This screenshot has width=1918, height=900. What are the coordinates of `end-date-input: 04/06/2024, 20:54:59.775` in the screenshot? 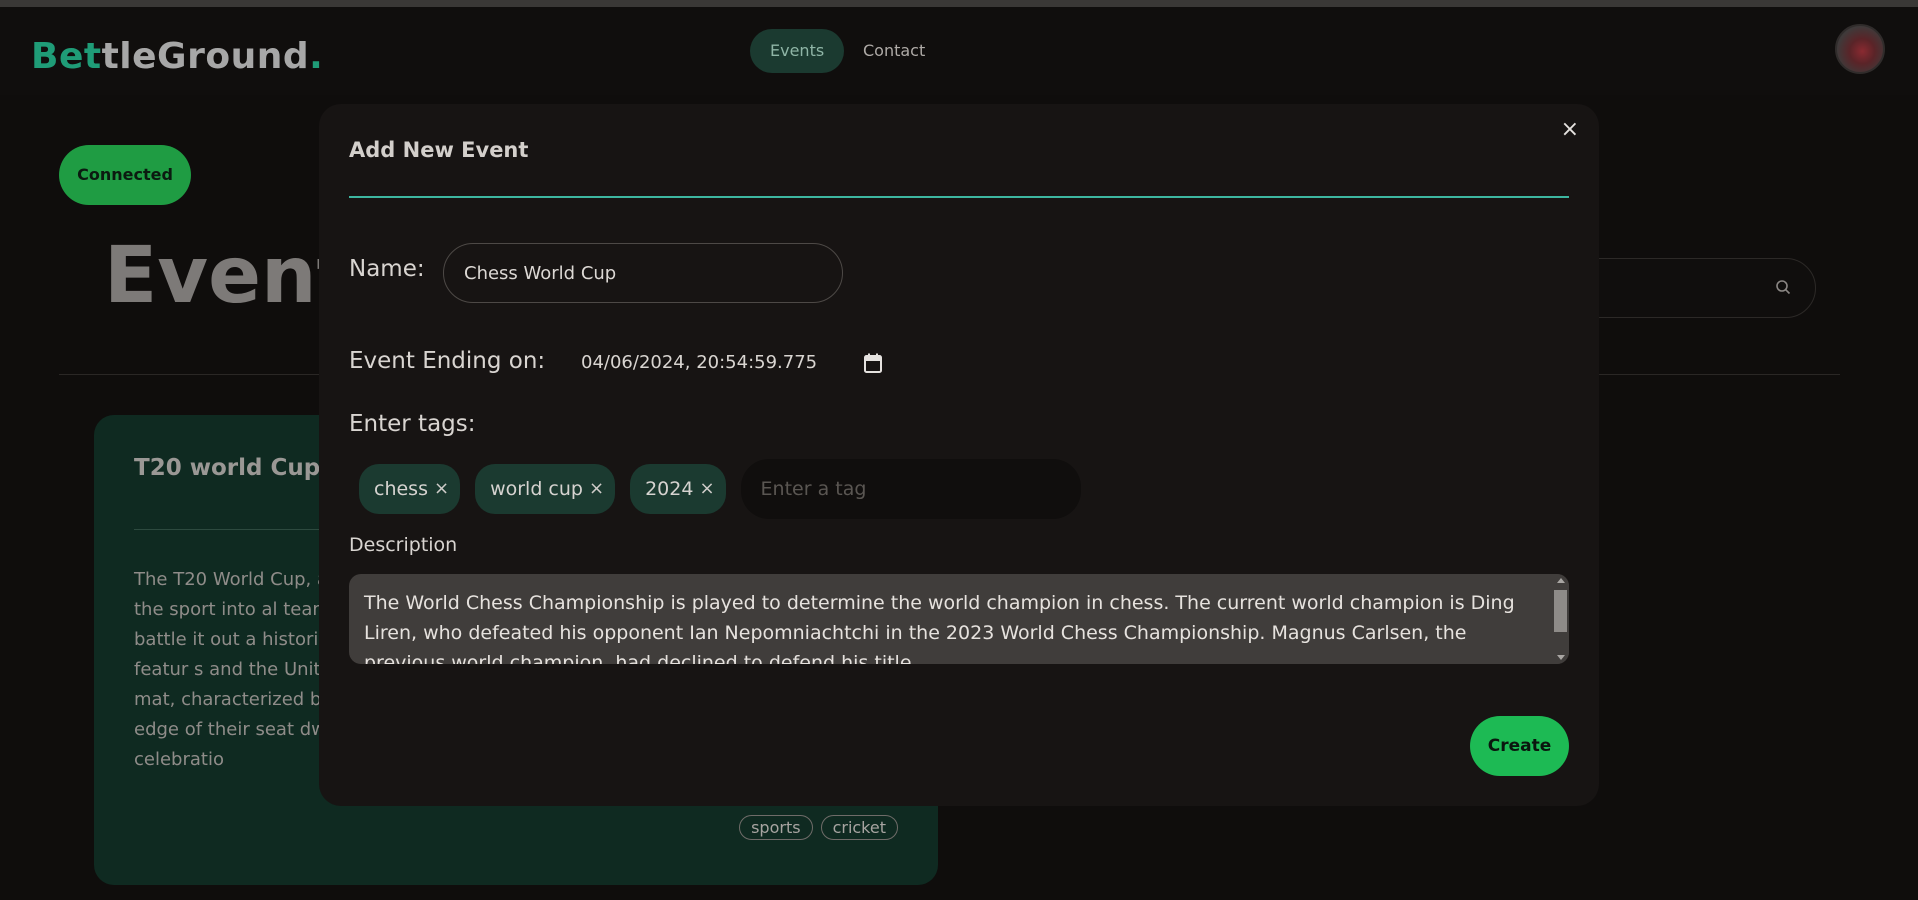 It's located at (699, 363).